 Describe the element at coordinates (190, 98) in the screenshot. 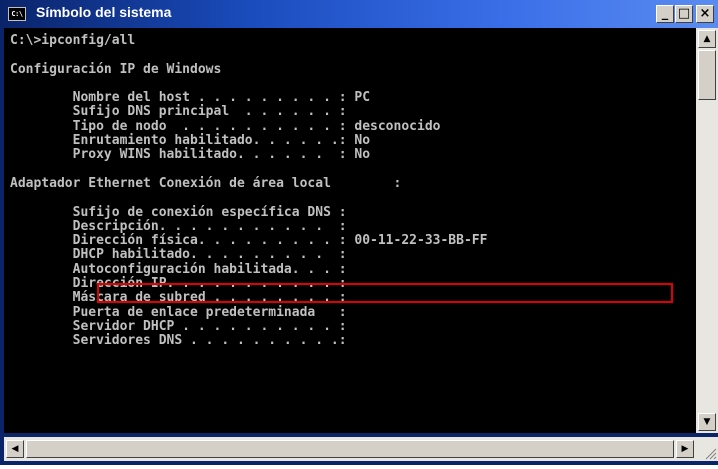

I see `console-line: Nombre del host . . . . . . . . . : PC` at that location.